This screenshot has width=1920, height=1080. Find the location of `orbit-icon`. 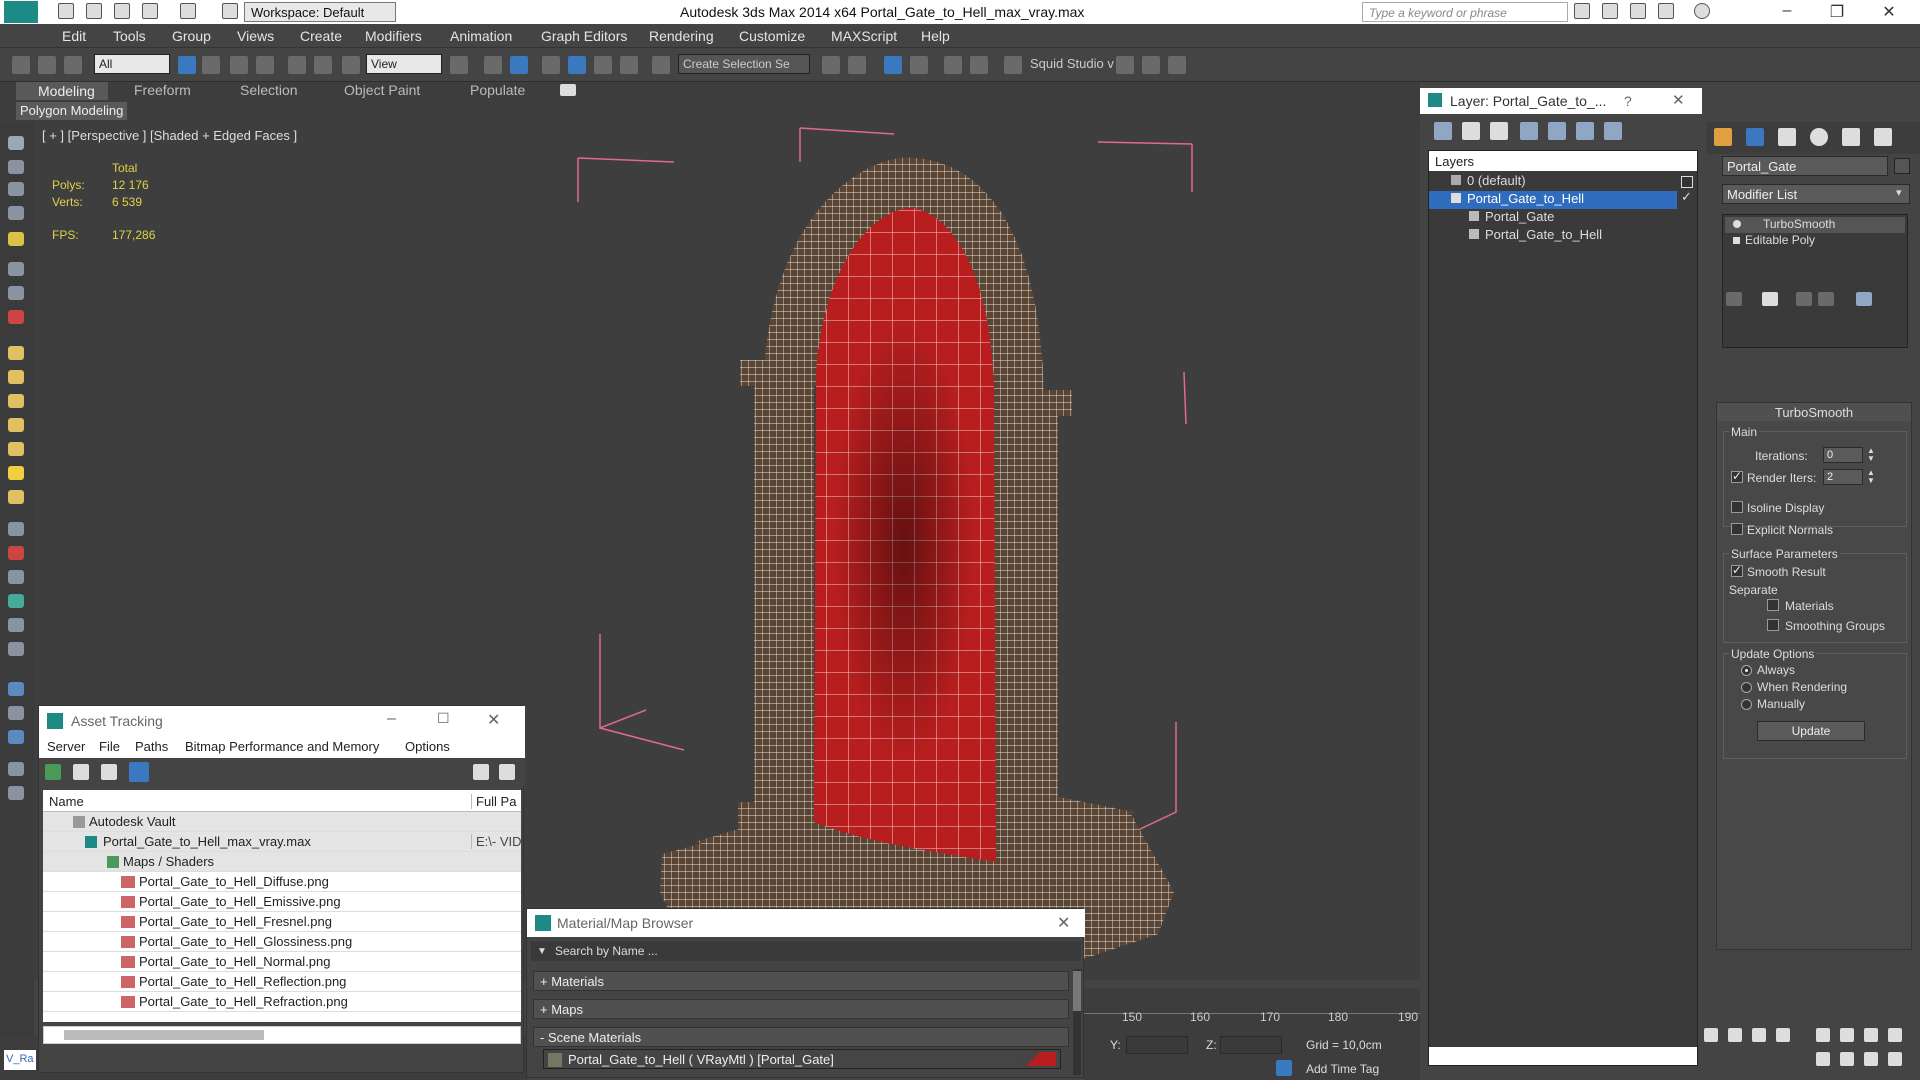

orbit-icon is located at coordinates (1871, 1059).